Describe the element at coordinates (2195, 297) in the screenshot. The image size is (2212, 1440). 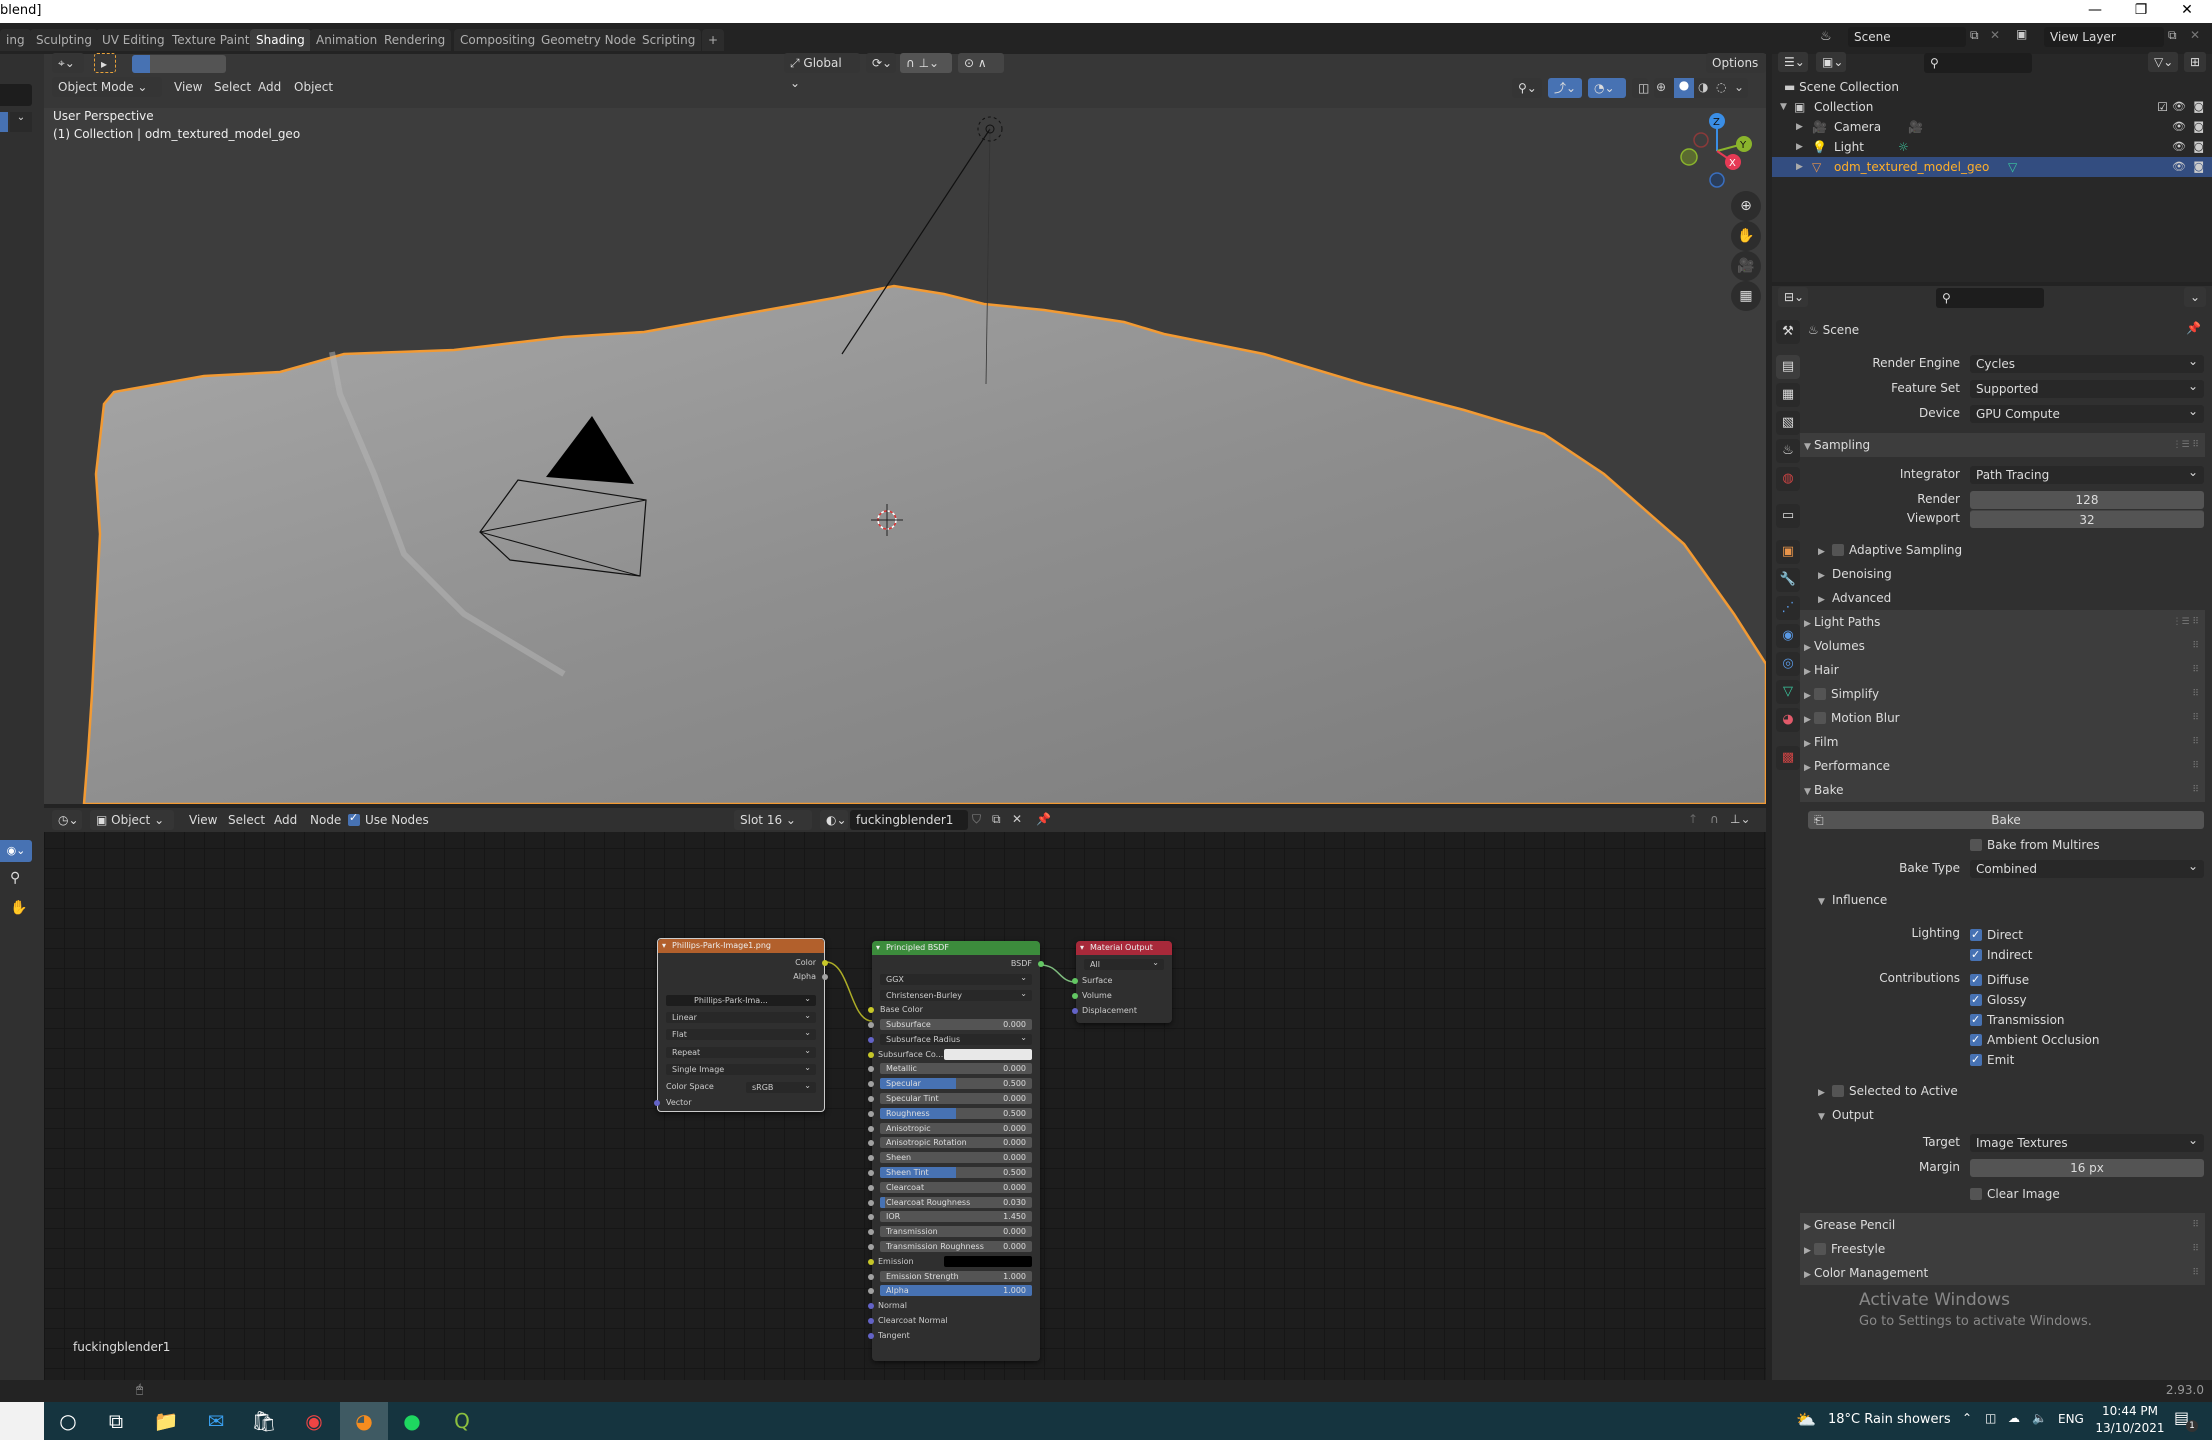
I see `properties-options-icon: ⌄` at that location.